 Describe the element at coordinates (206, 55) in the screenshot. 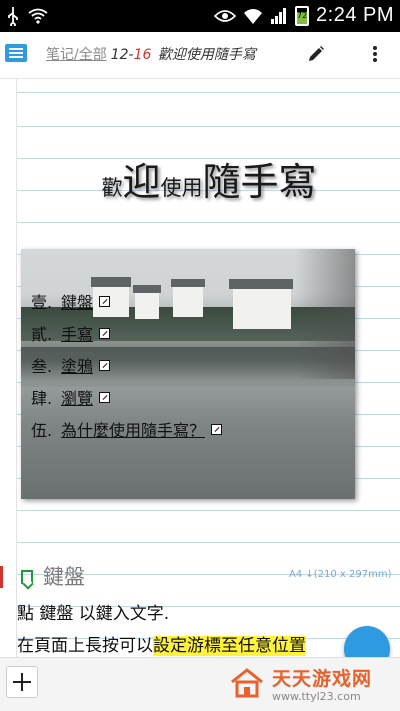

I see `note-title: 歡迎使用隨手寫` at that location.